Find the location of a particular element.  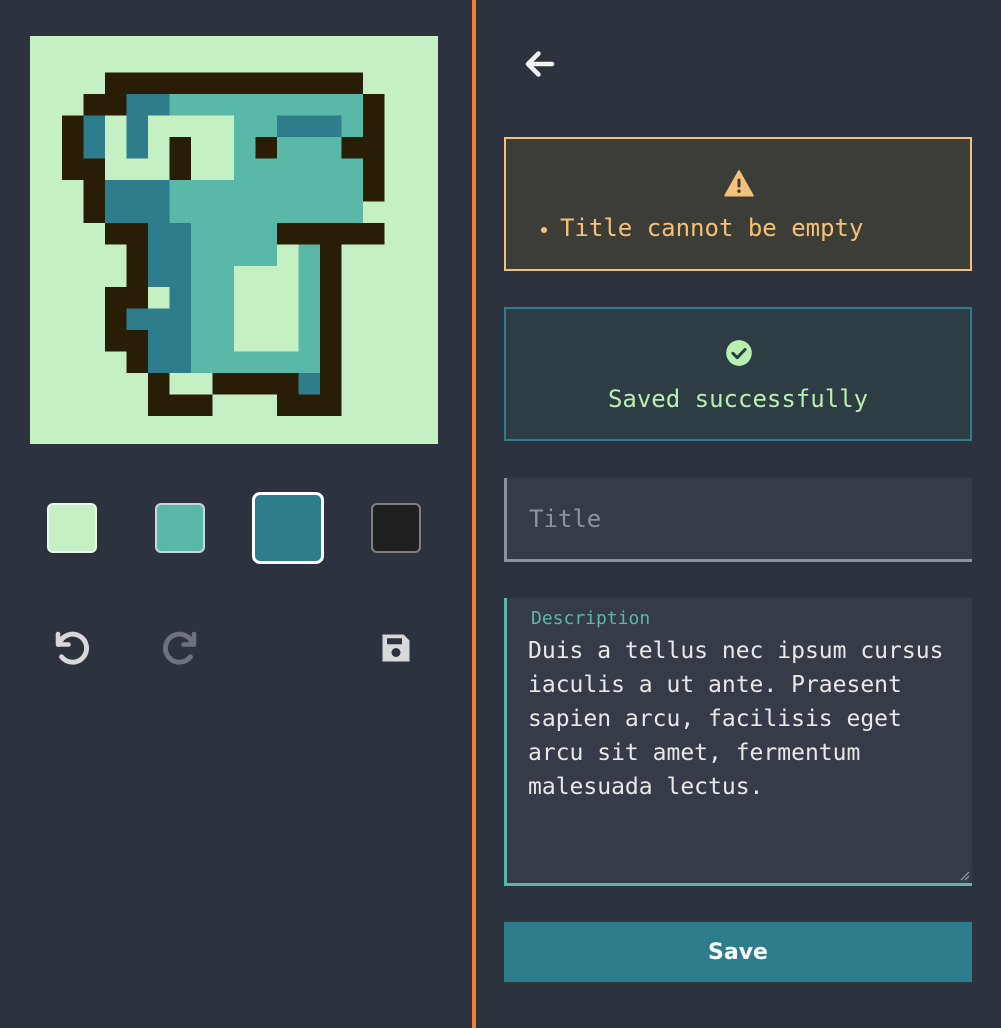

save-drawing-button is located at coordinates (396, 648).